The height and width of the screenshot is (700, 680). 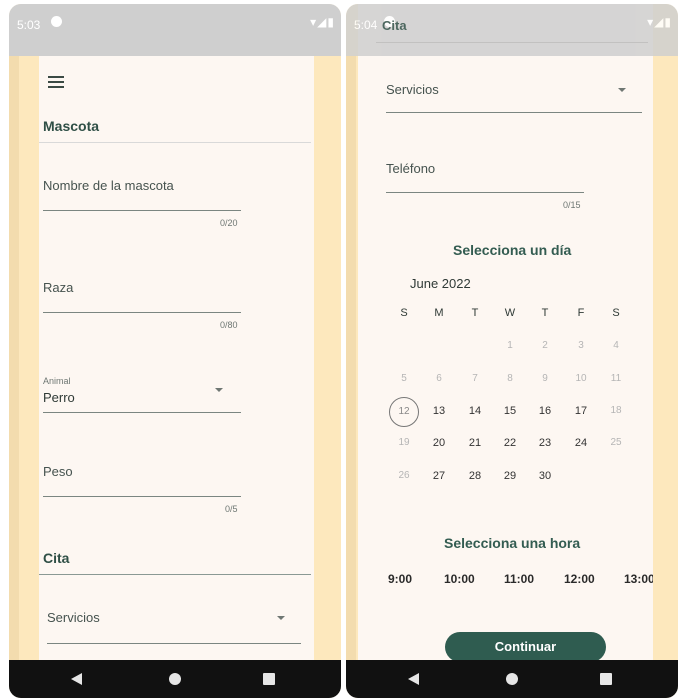 What do you see at coordinates (545, 378) in the screenshot?
I see `calendar-day: 9` at bounding box center [545, 378].